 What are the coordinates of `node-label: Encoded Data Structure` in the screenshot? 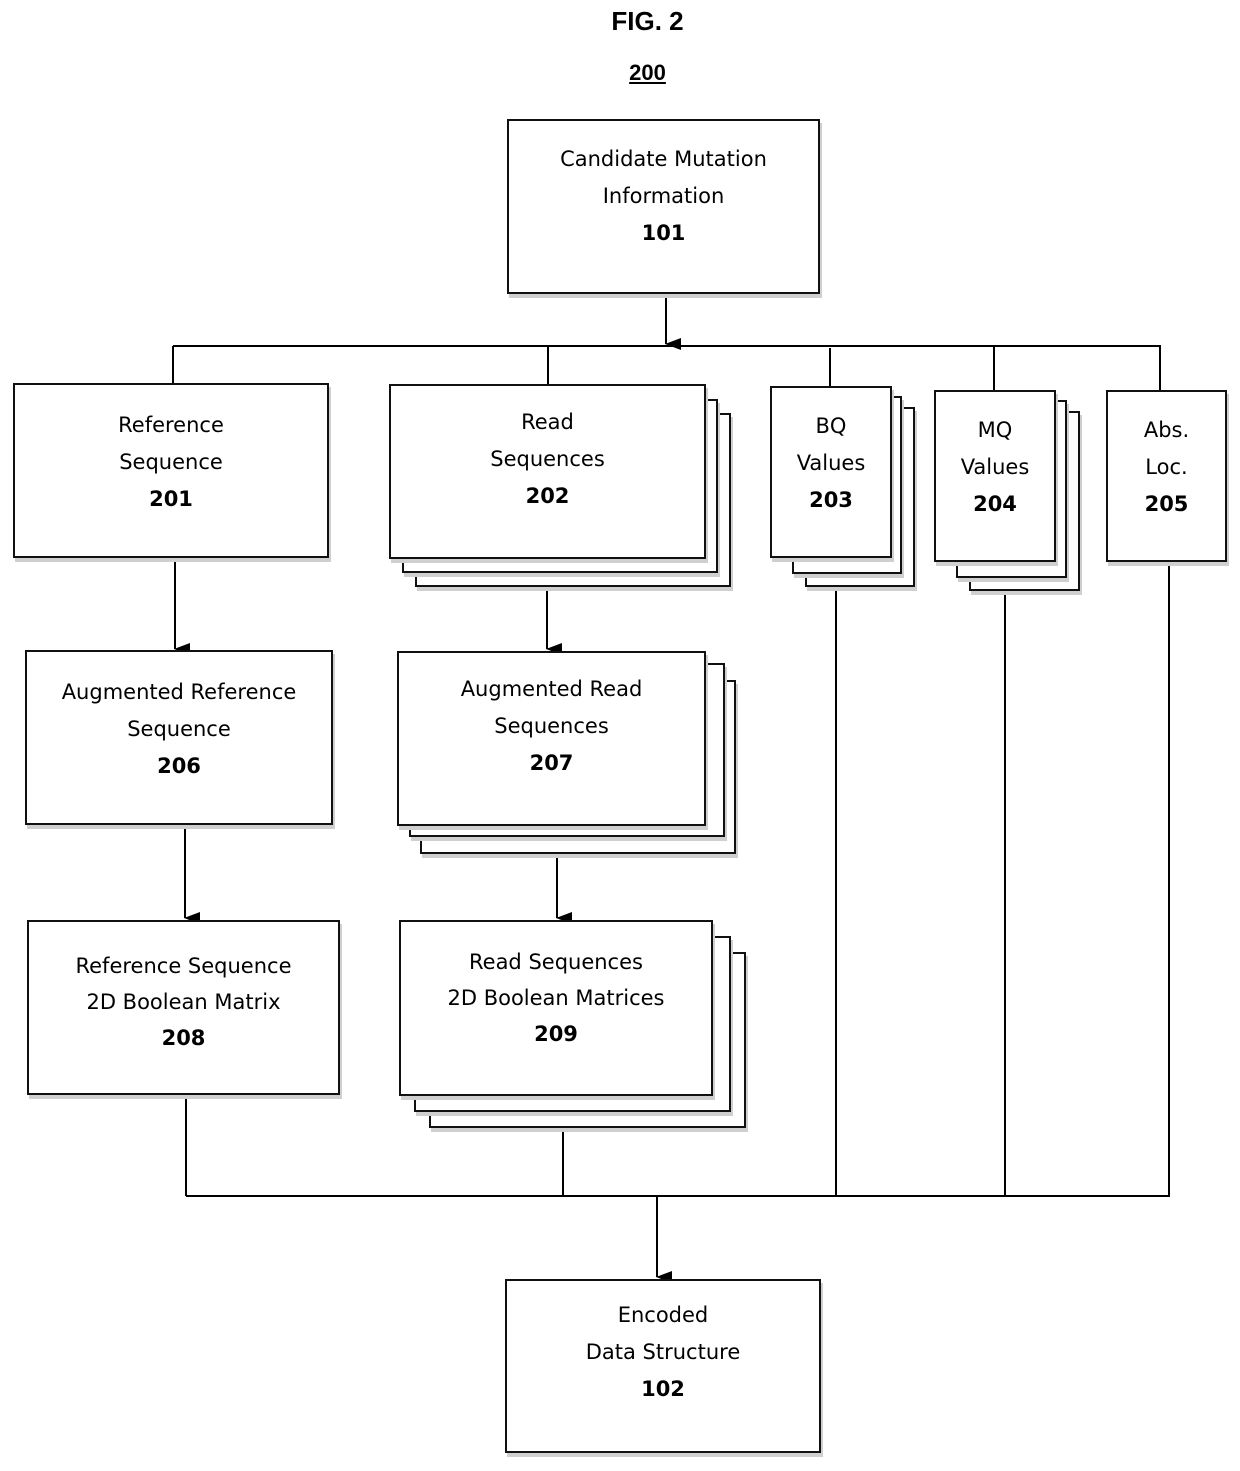 It's located at (663, 1333).